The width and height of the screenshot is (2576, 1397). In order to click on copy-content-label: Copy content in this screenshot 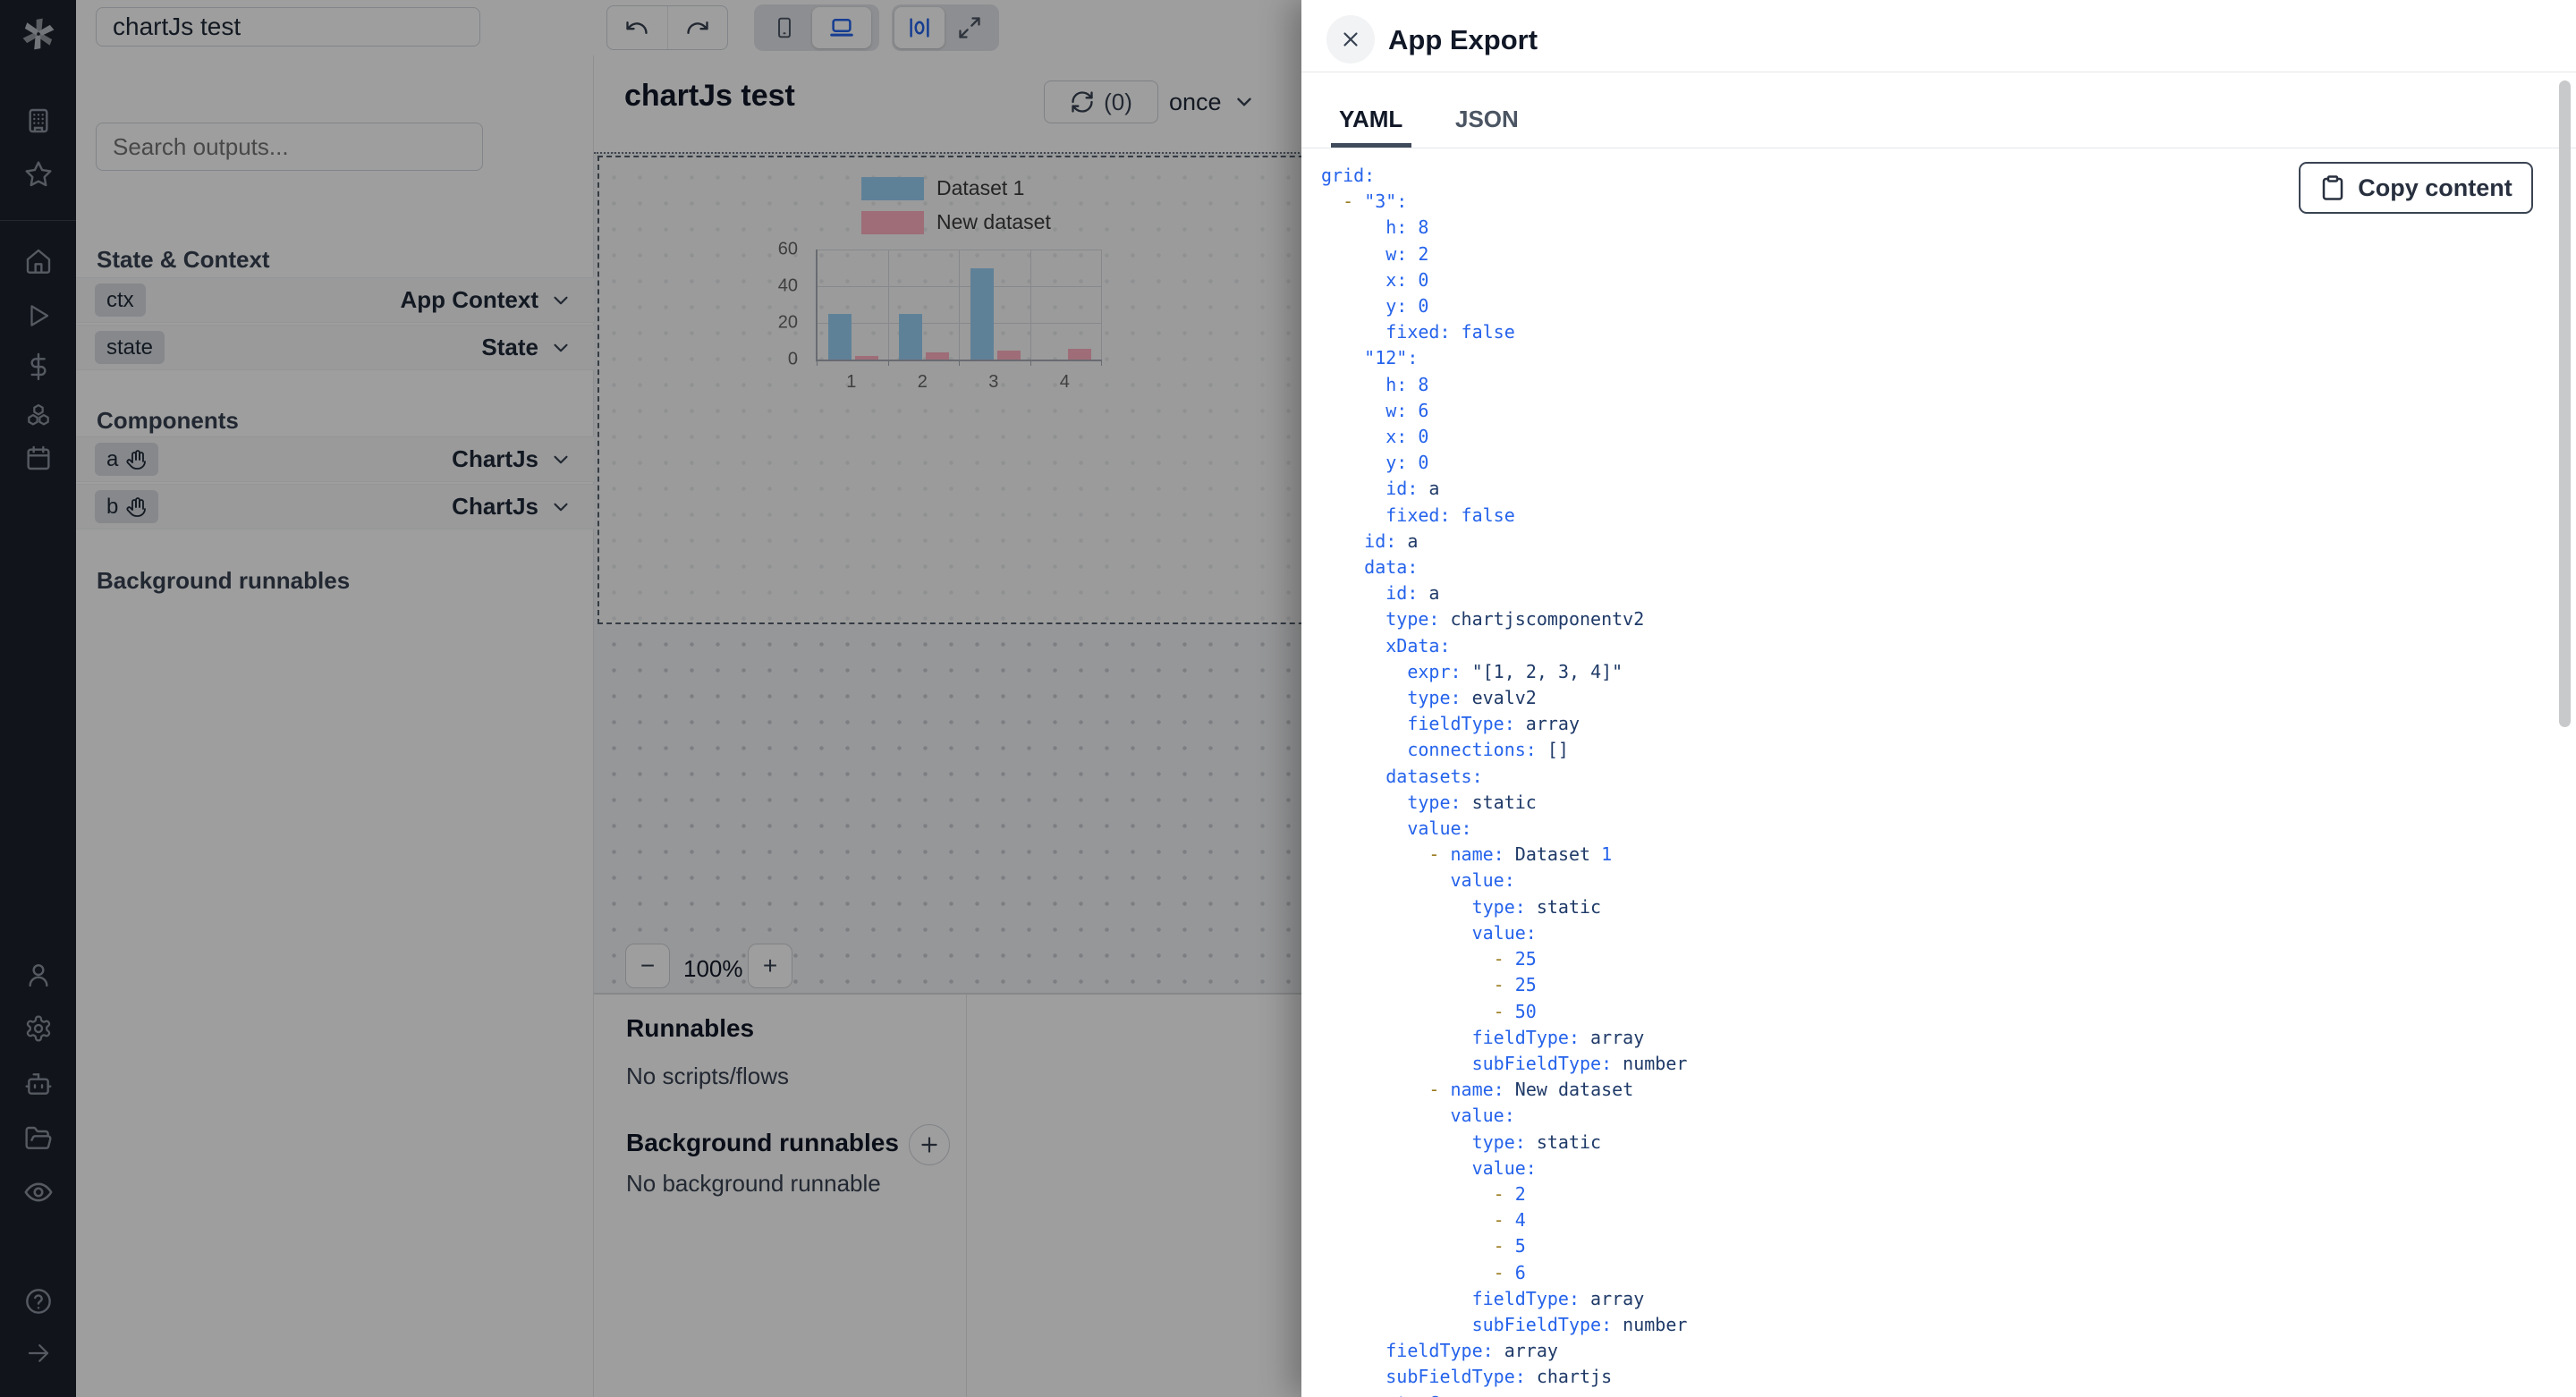, I will do `click(2435, 187)`.